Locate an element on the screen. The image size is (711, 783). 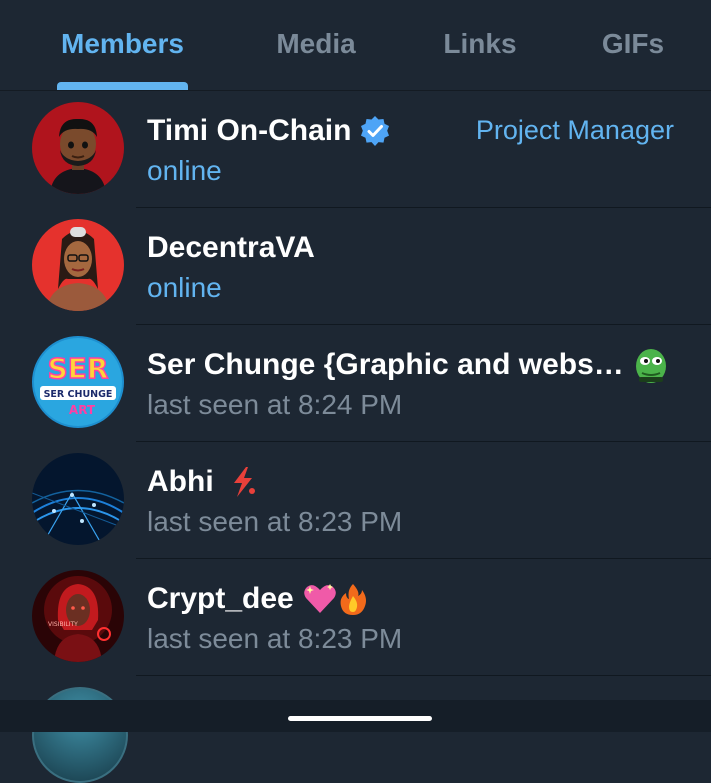
sparkling-heart-icon is located at coordinates (320, 599).